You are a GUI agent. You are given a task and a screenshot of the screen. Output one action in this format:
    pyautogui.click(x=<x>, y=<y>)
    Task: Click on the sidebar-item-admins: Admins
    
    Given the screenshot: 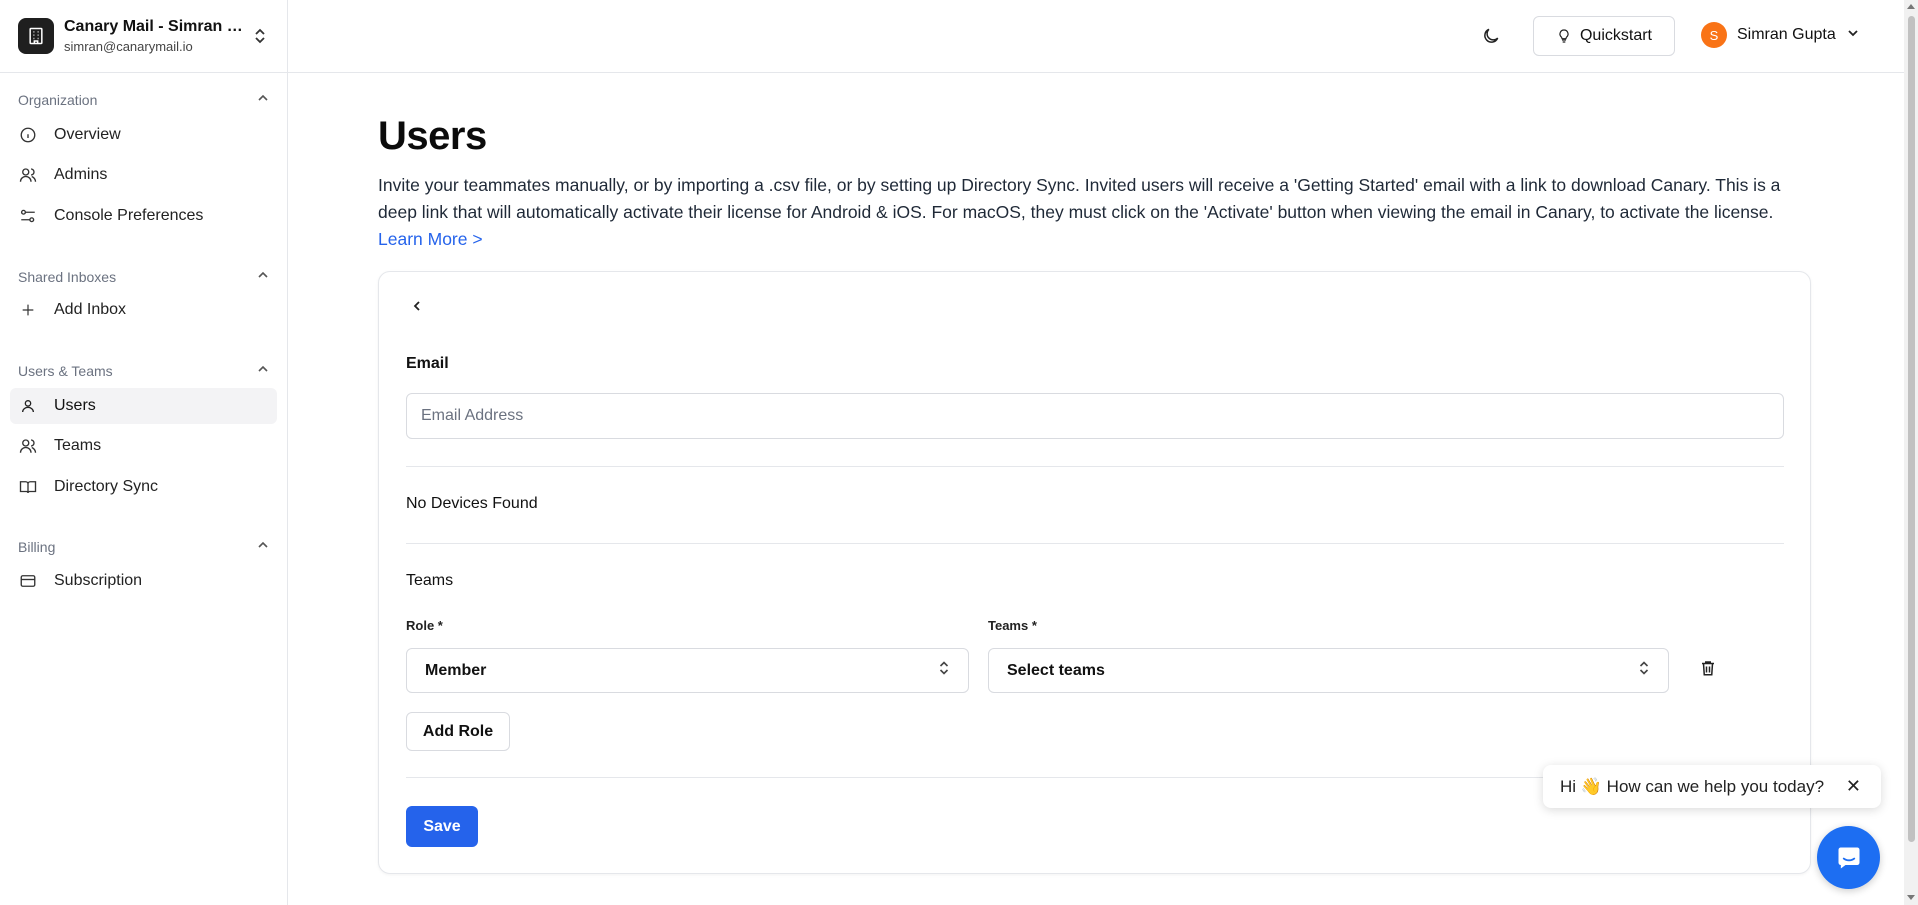 What is the action you would take?
    pyautogui.click(x=143, y=175)
    